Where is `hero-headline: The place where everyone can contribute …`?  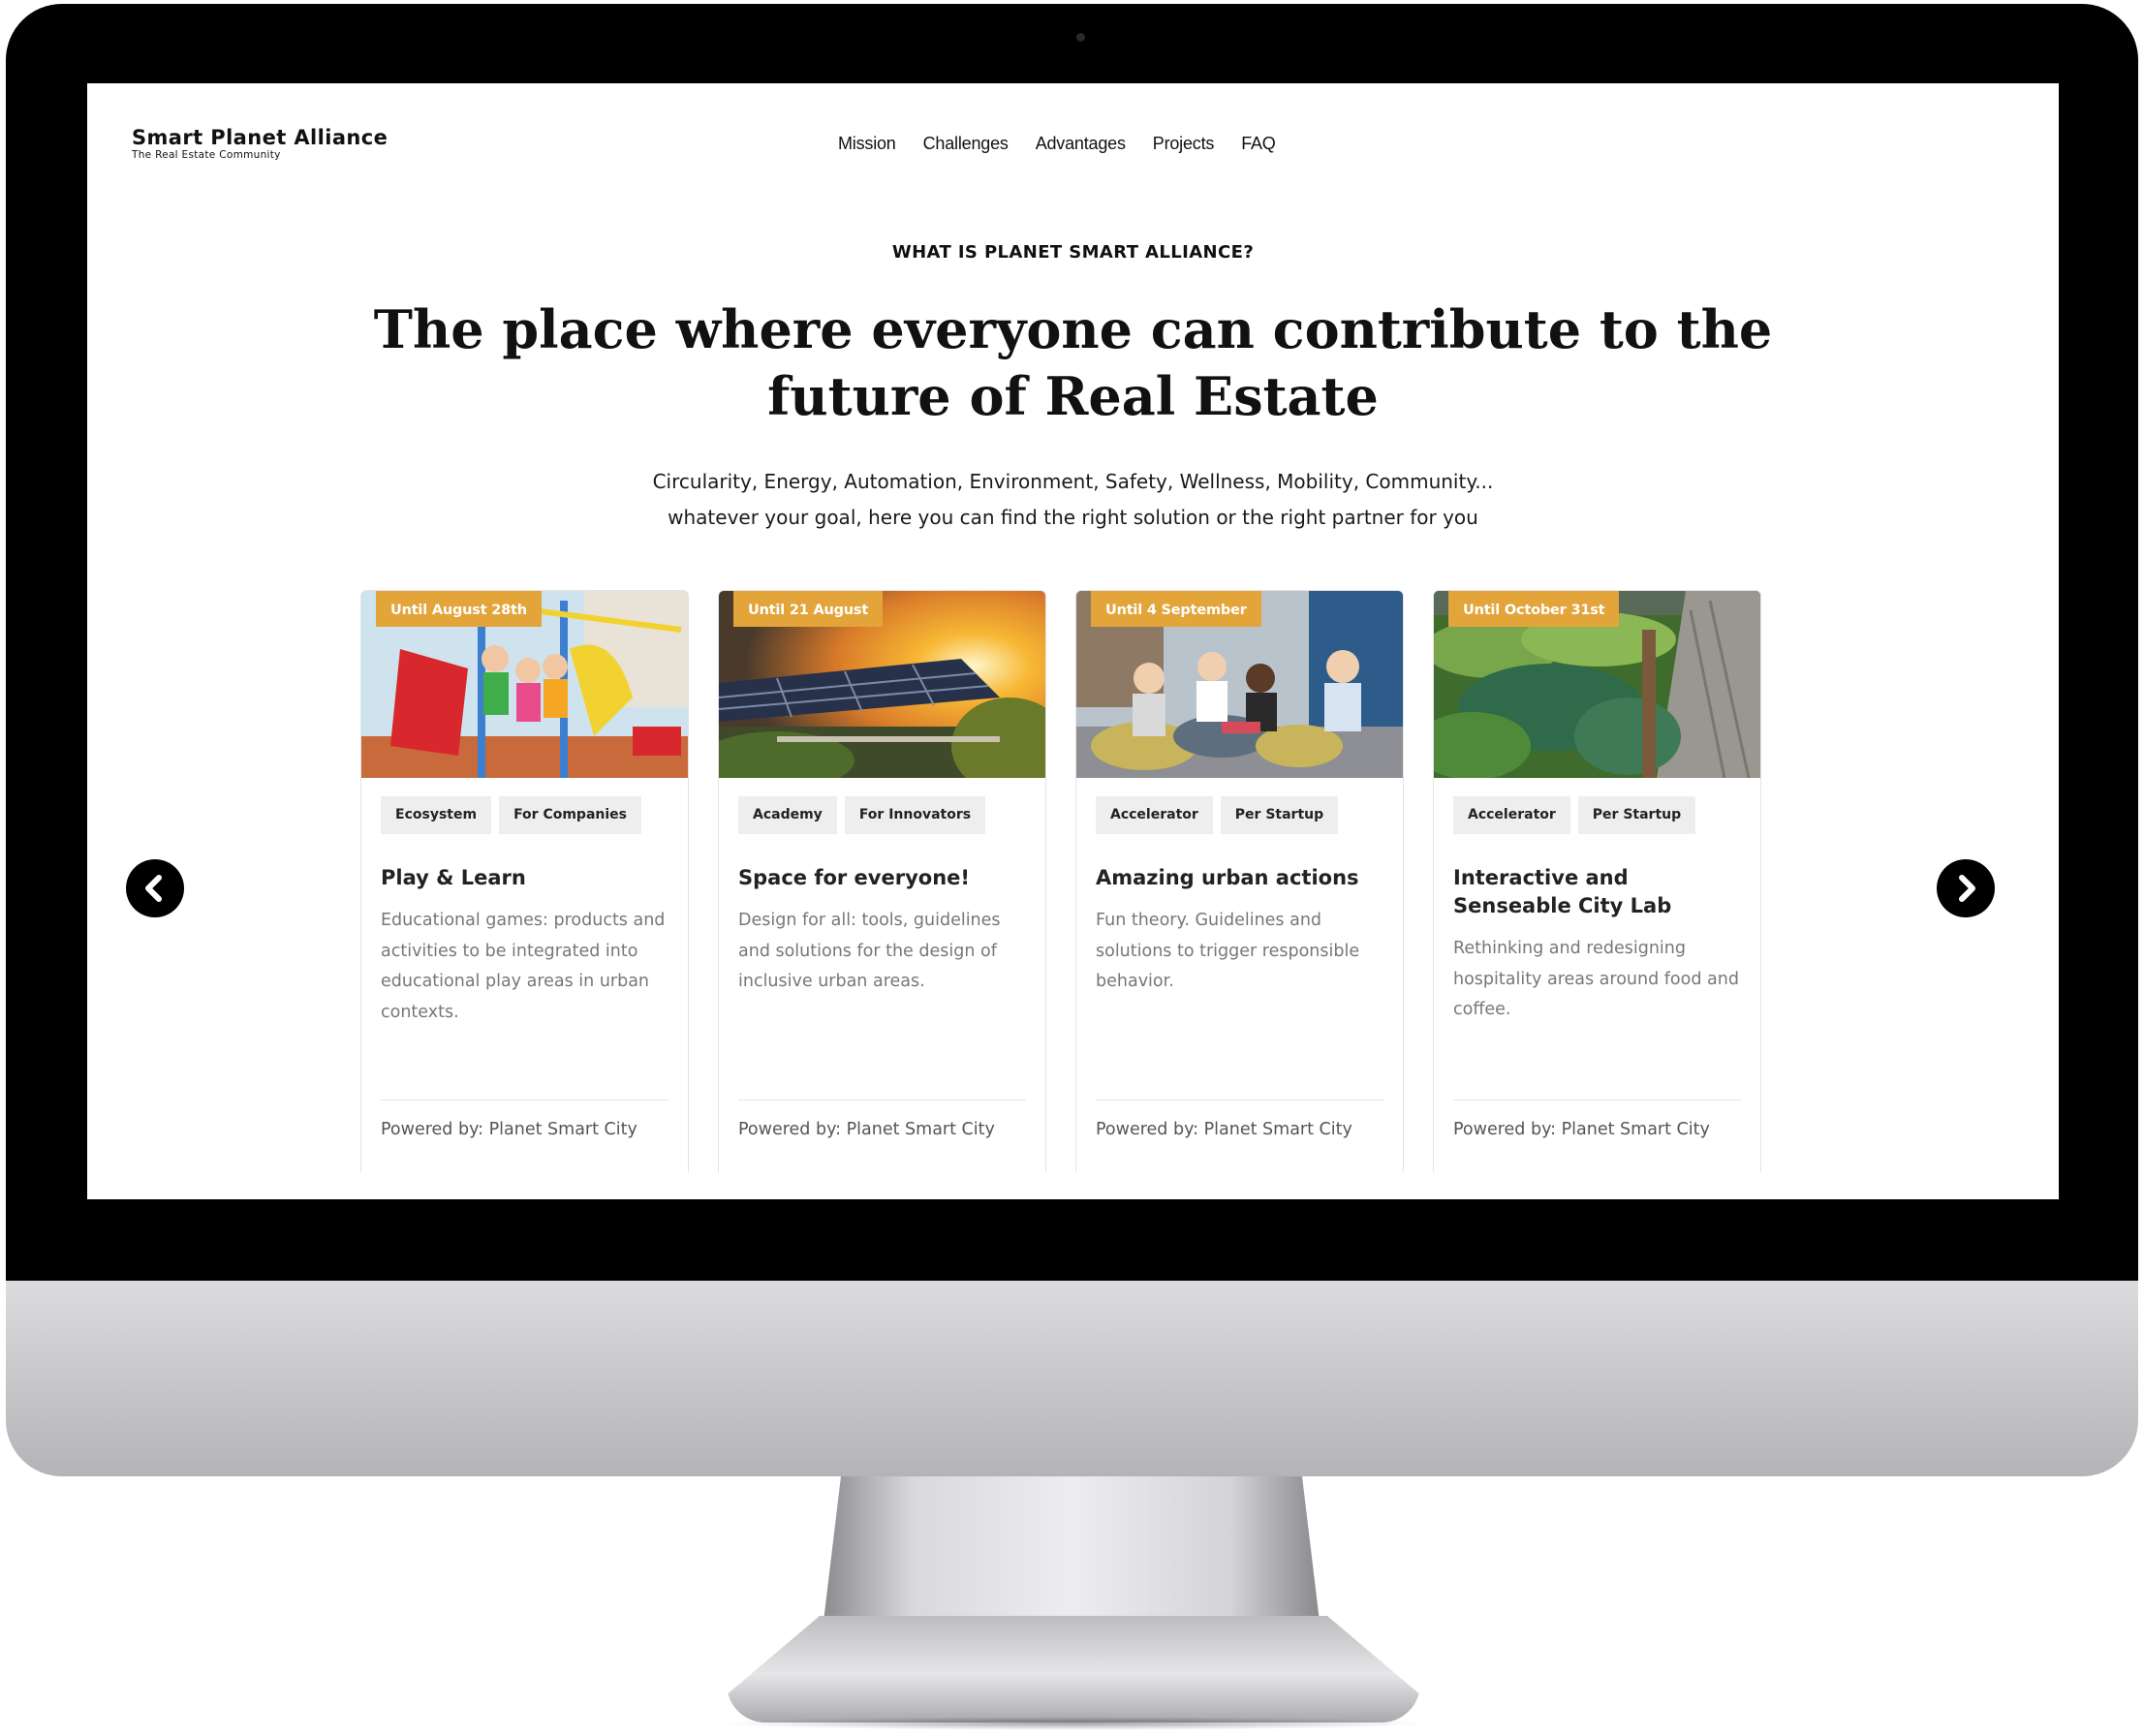 hero-headline: The place where everyone can contribute … is located at coordinates (1073, 363).